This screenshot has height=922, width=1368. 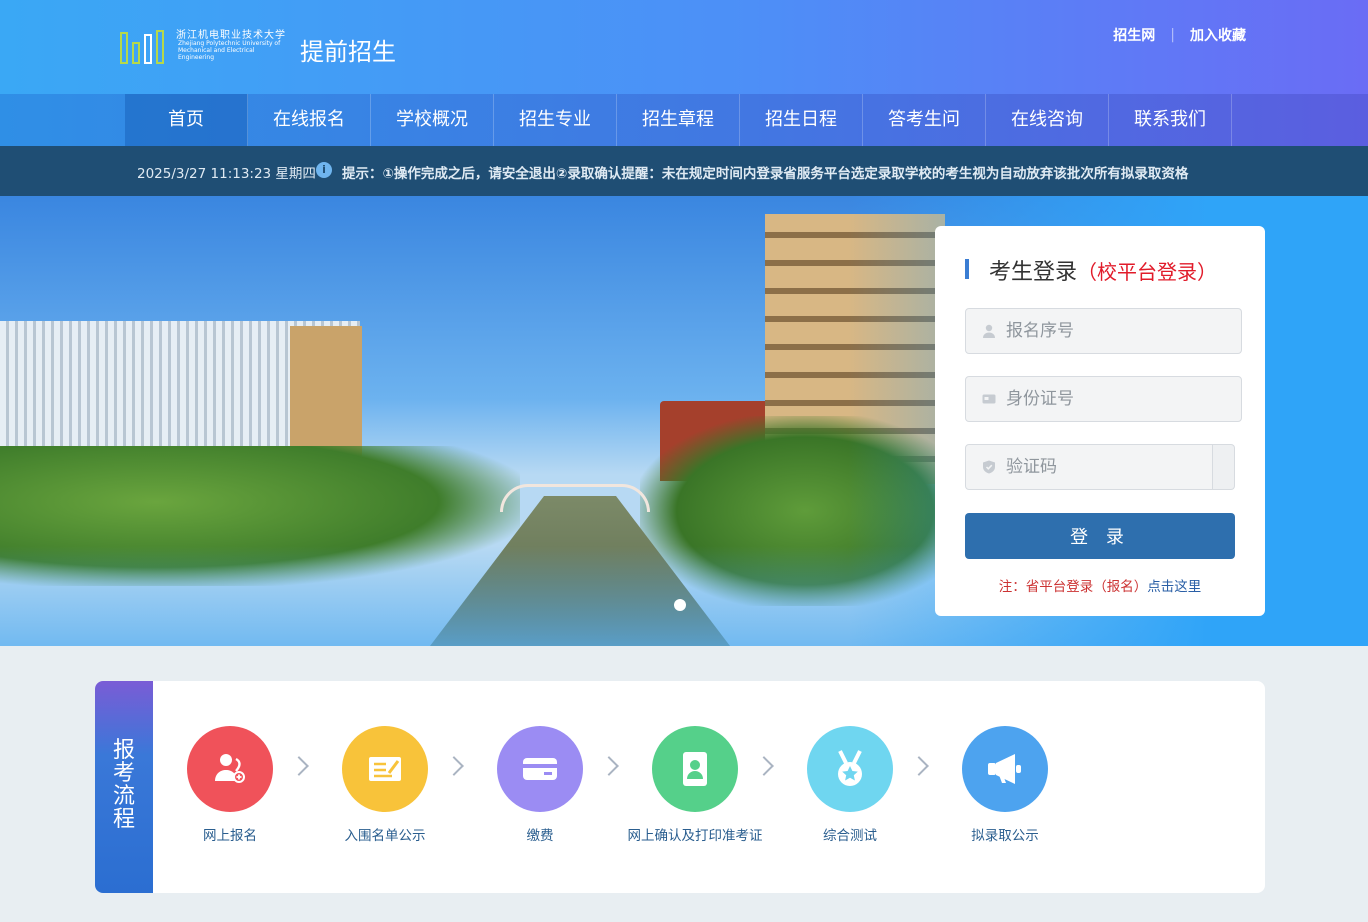 I want to click on step-payment: 缴费, so click(x=540, y=785).